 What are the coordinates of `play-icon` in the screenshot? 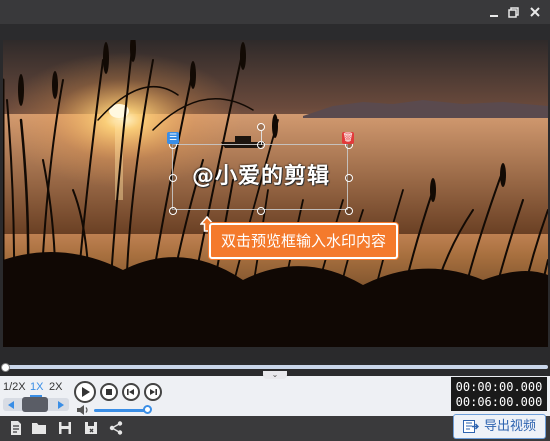 It's located at (86, 392).